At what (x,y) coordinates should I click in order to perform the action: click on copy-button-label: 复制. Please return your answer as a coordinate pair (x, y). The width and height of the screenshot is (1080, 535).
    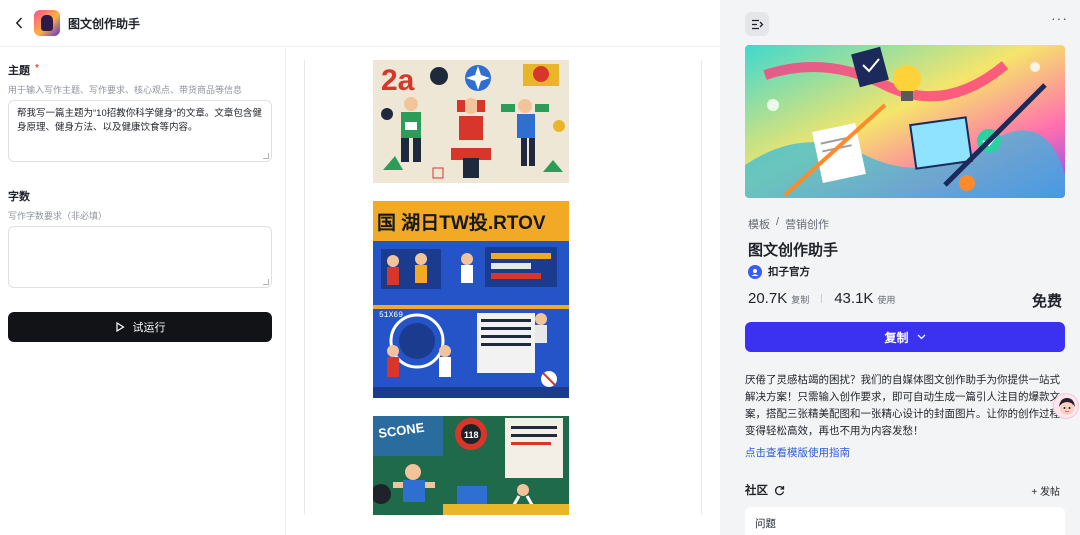
    Looking at the image, I should click on (896, 337).